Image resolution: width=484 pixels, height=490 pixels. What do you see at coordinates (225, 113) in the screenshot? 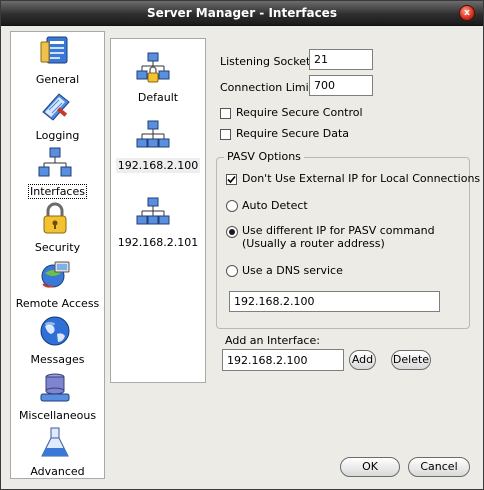
I see `require-secure-control-checkbox` at bounding box center [225, 113].